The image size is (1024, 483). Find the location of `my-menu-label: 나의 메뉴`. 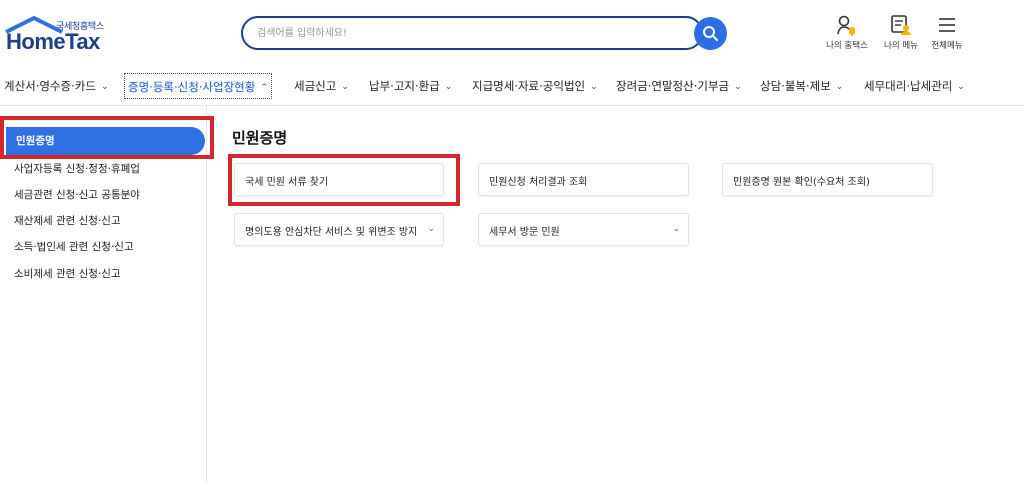

my-menu-label: 나의 메뉴 is located at coordinates (901, 46).